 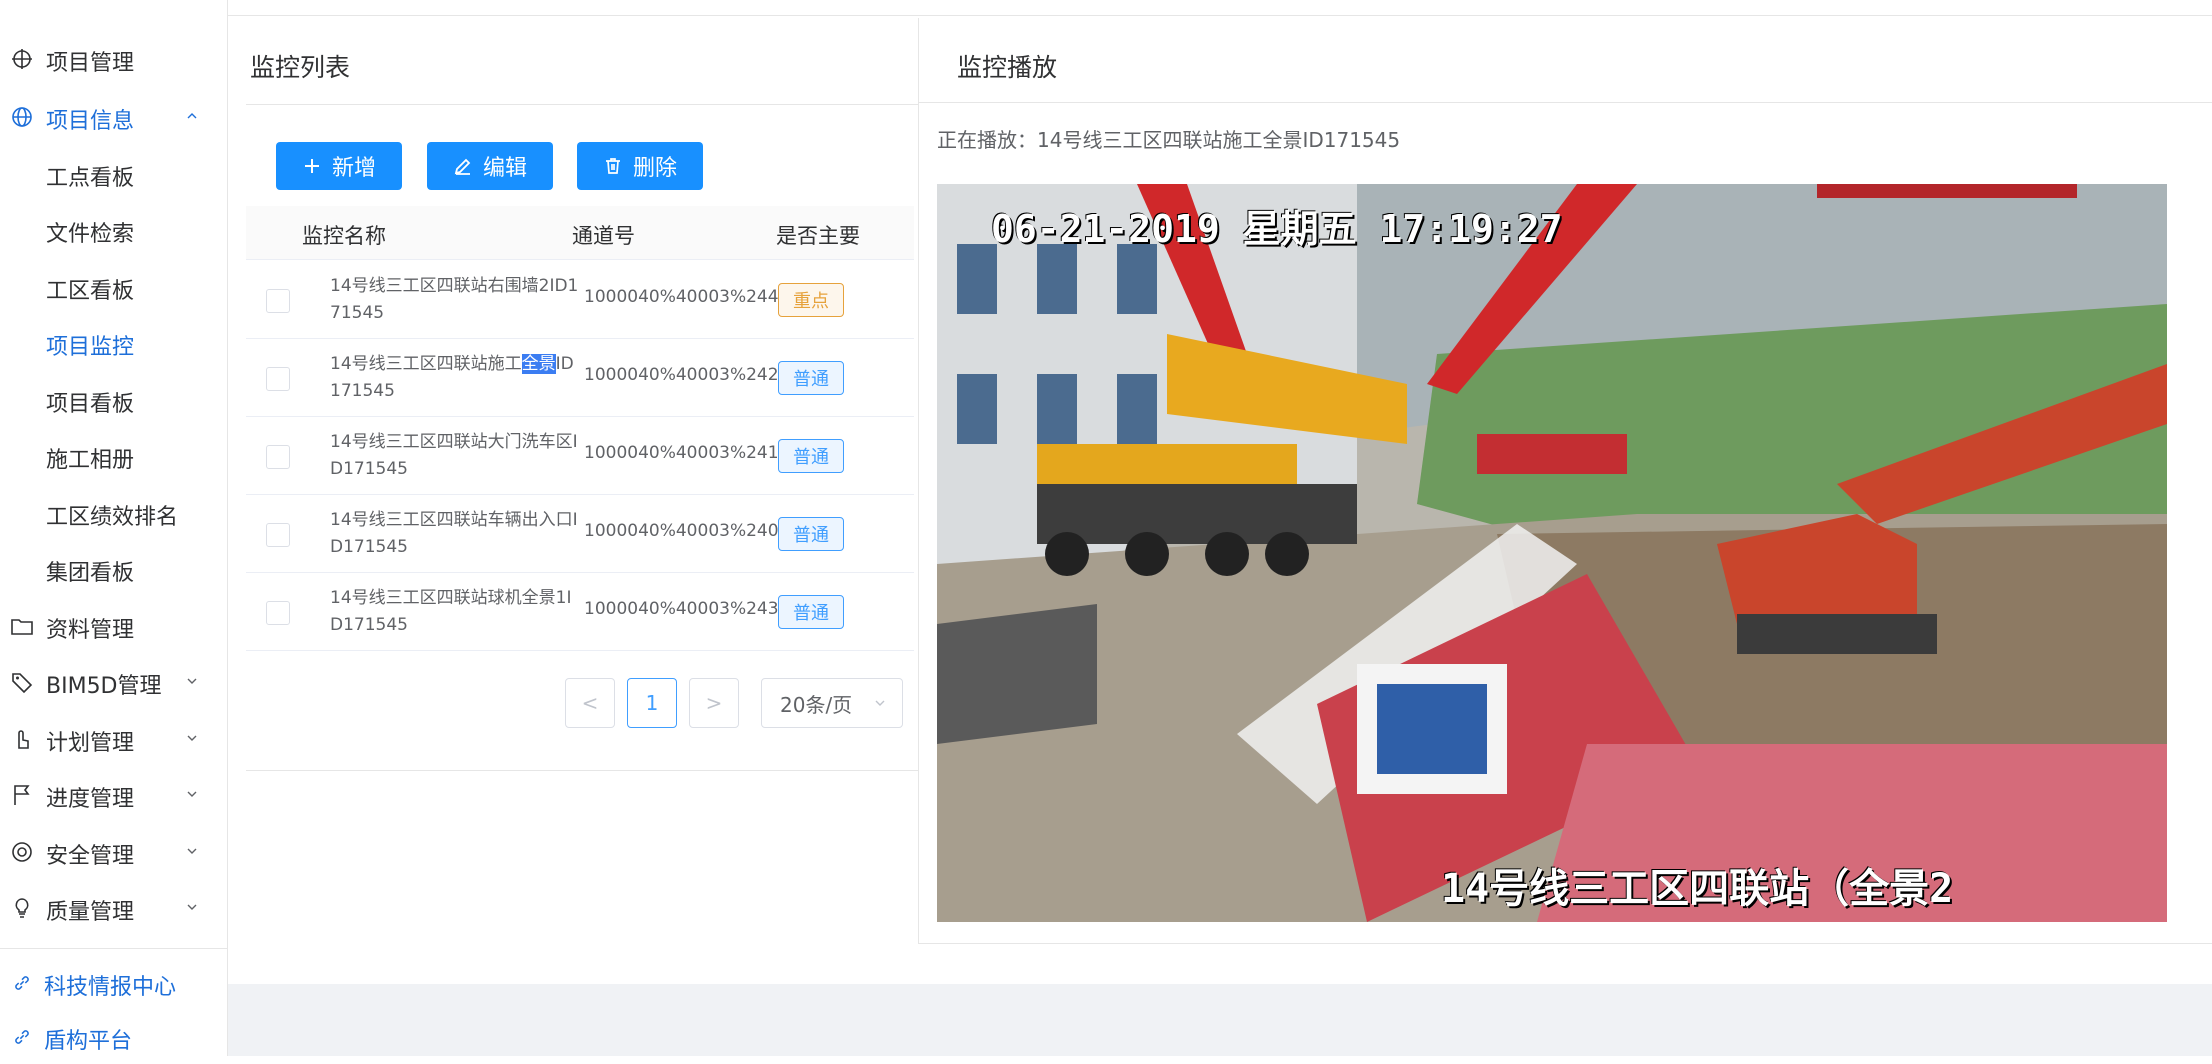 I want to click on sidebar-item-construction-album: 施工相册, so click(x=114, y=455).